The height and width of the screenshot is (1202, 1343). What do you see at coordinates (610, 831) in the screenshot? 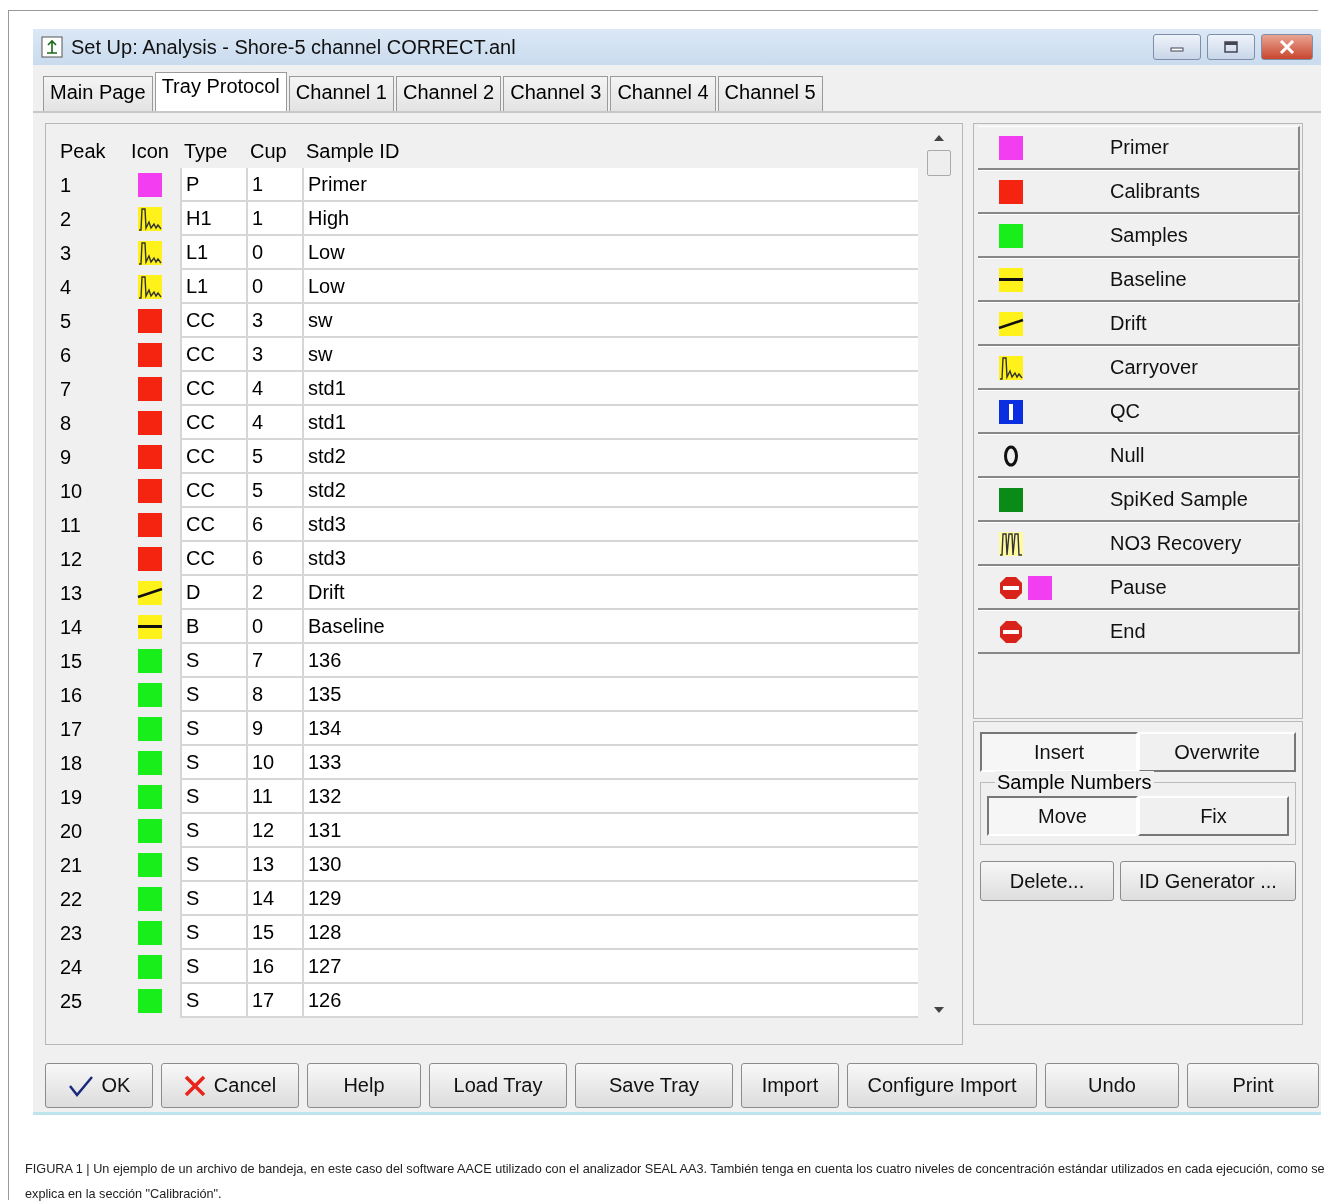
I see `table-cell: 131` at bounding box center [610, 831].